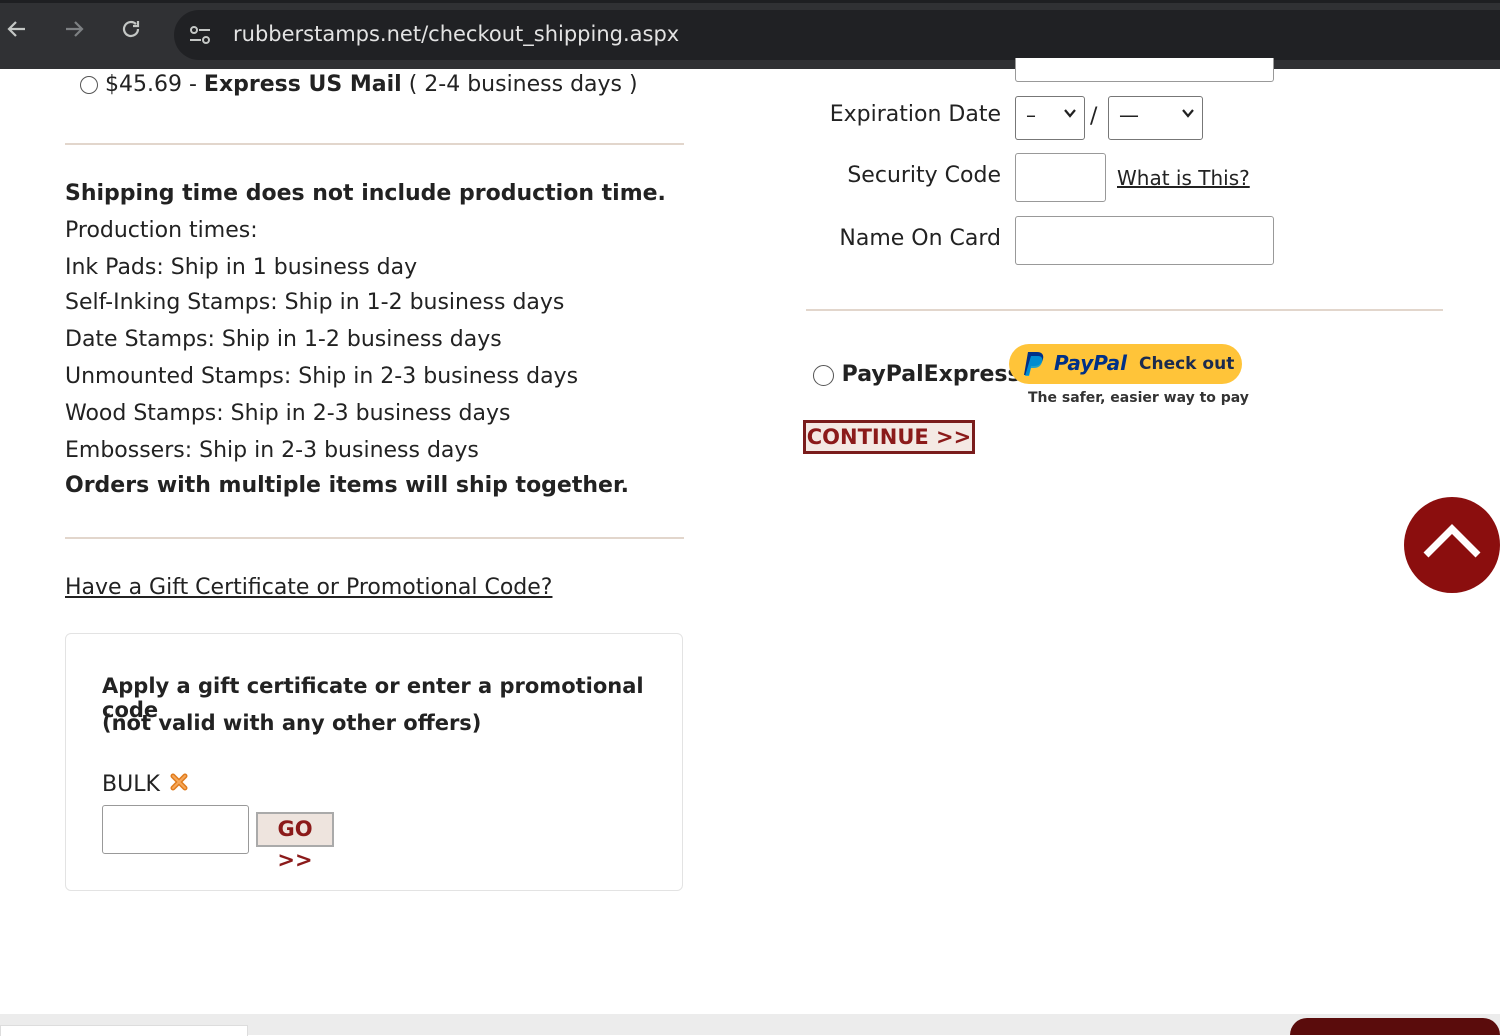 Image resolution: width=1500 pixels, height=1036 pixels. Describe the element at coordinates (823, 375) in the screenshot. I see `paypal-radio` at that location.